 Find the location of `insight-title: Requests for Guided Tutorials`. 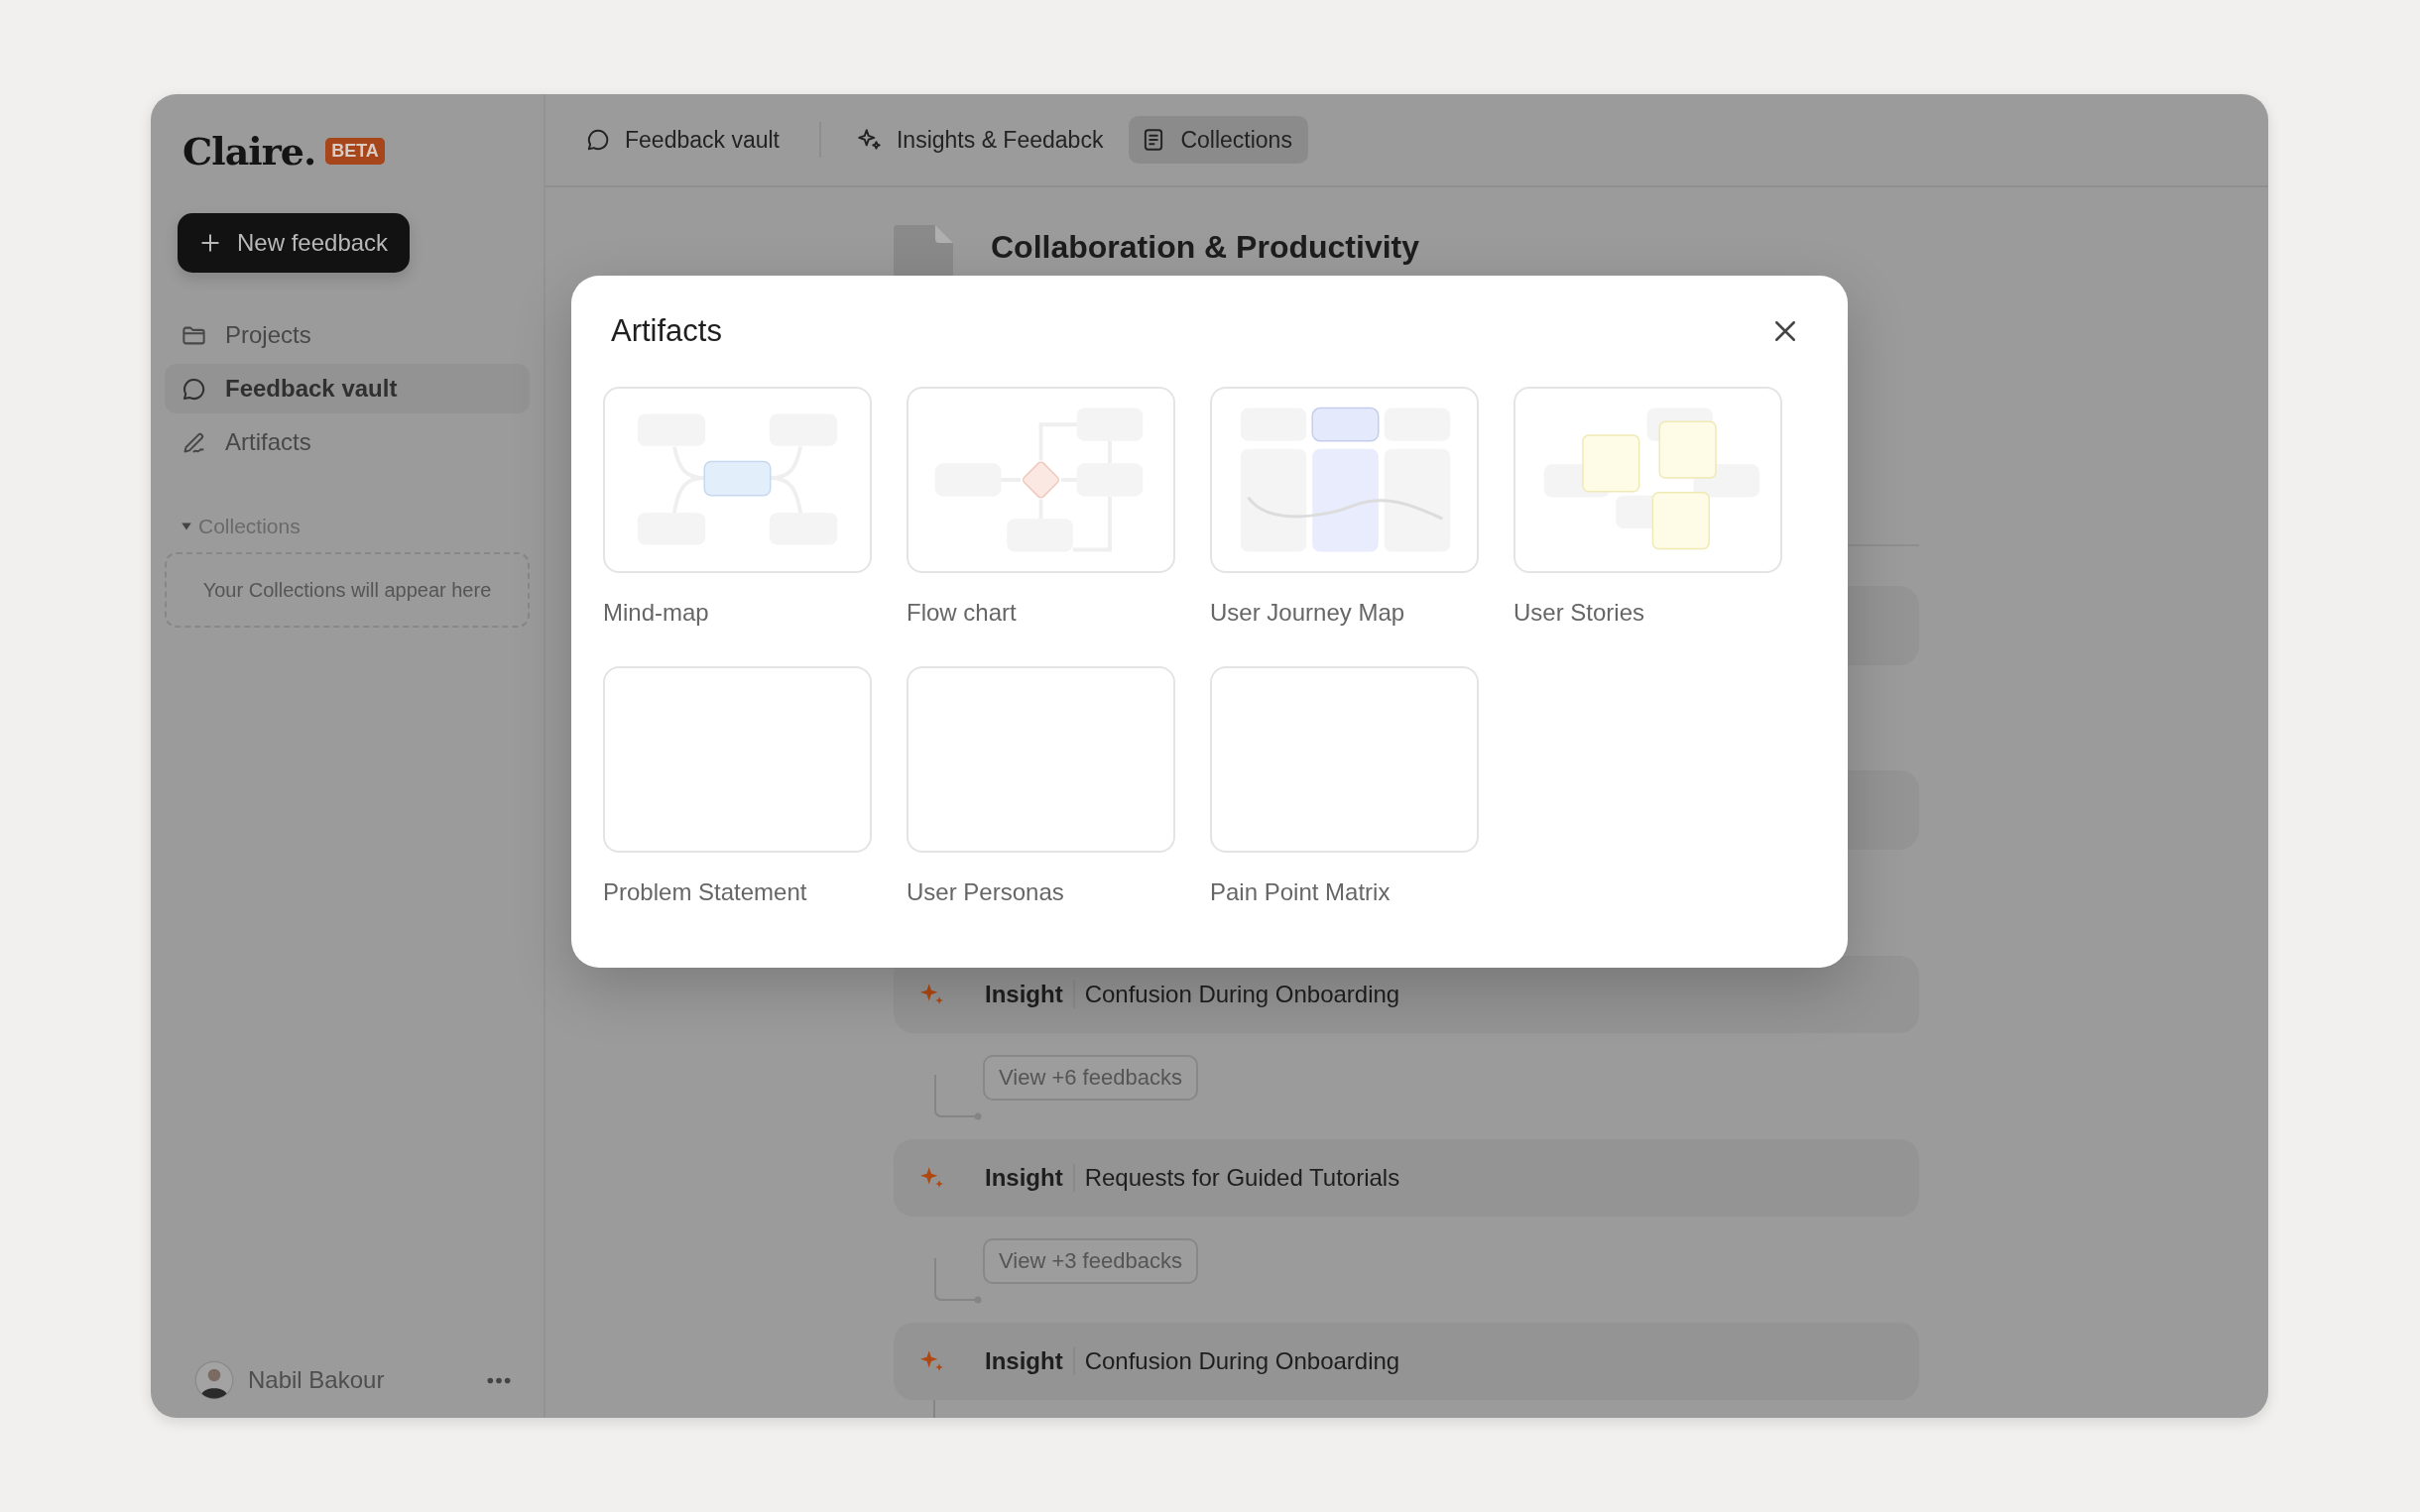

insight-title: Requests for Guided Tutorials is located at coordinates (1242, 1178).